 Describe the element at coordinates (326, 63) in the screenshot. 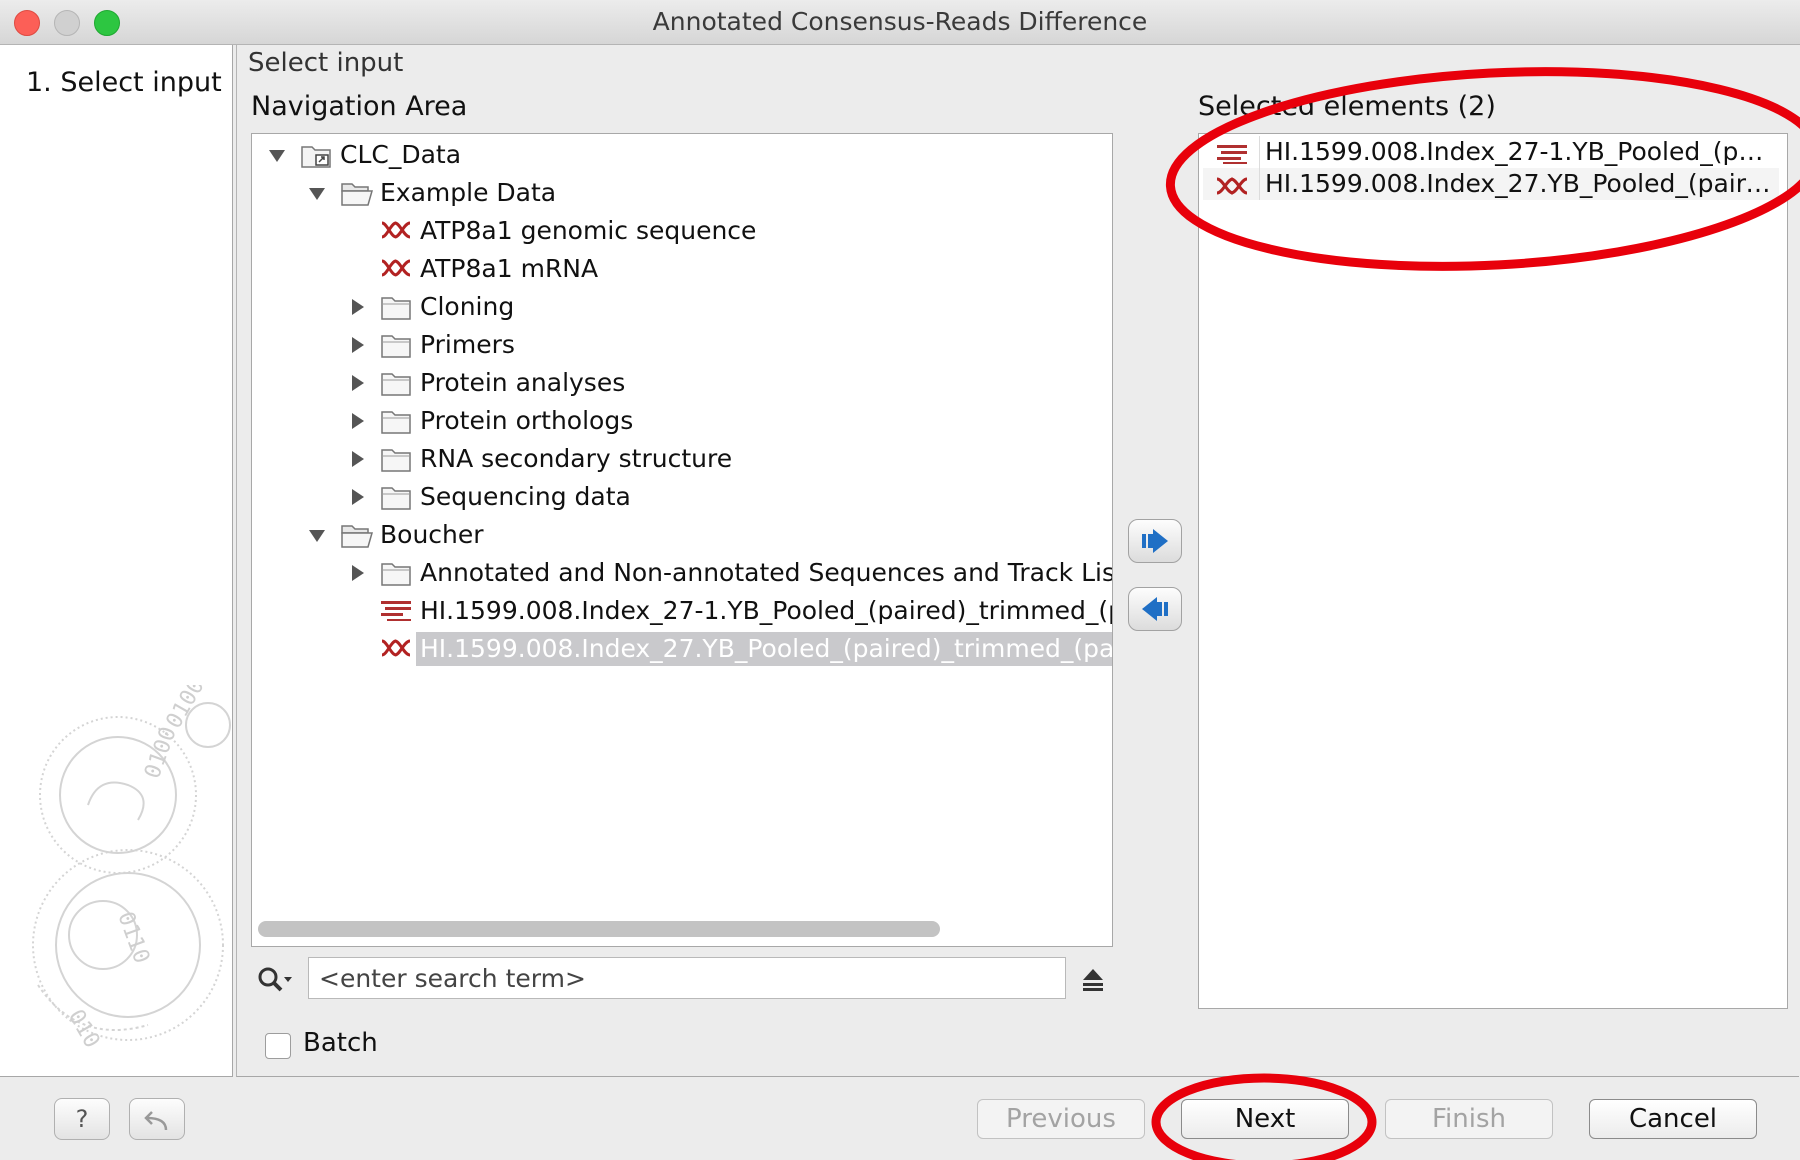

I see `panel-heading: Select input` at that location.